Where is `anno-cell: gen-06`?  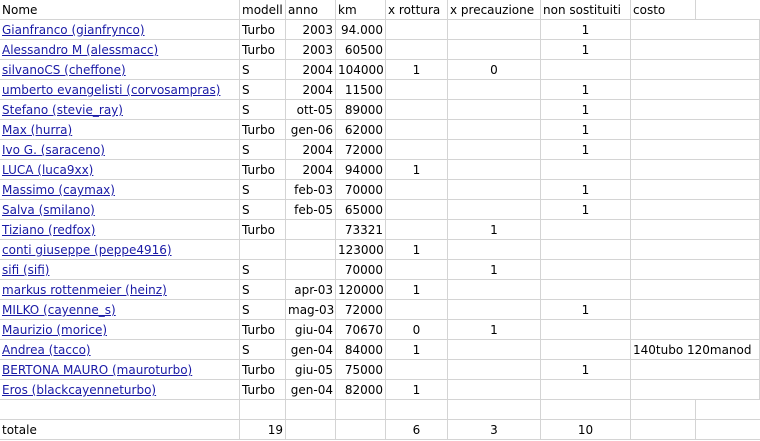 anno-cell: gen-06 is located at coordinates (311, 130).